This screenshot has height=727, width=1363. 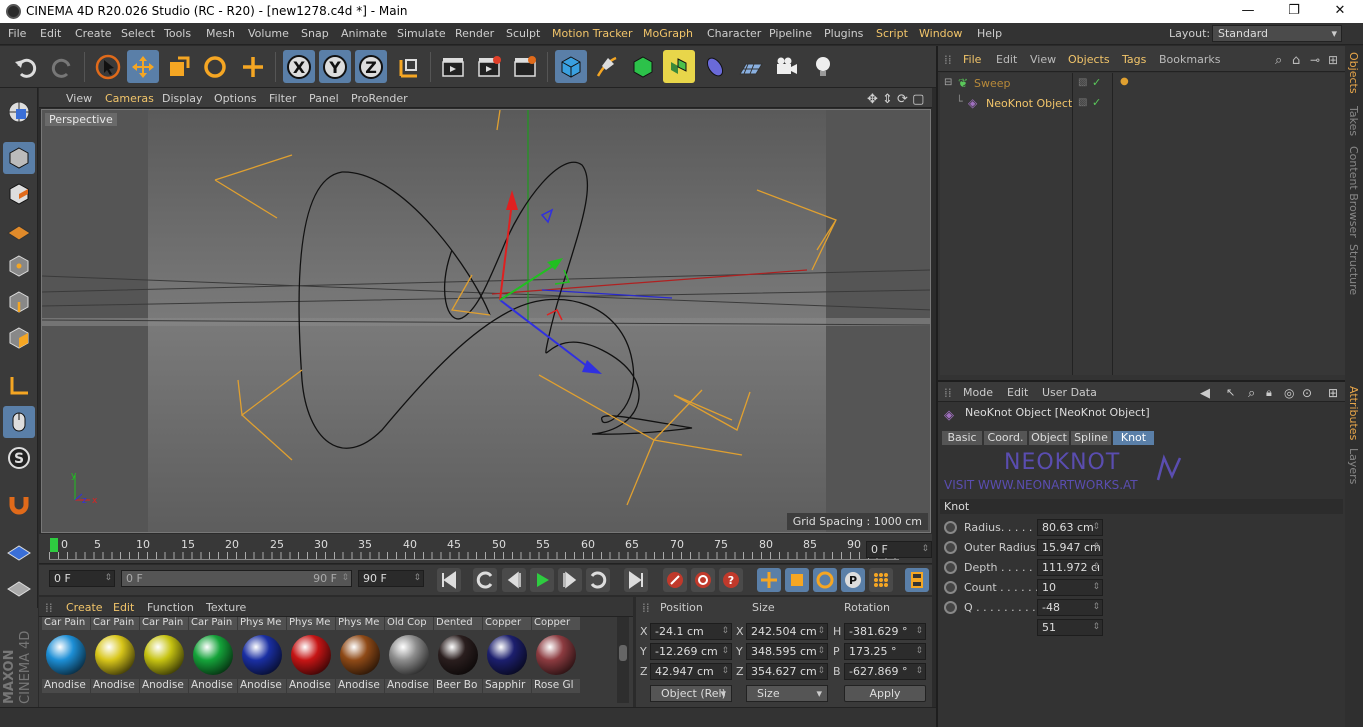 I want to click on objects-menu-objects: Objects, so click(x=1089, y=59).